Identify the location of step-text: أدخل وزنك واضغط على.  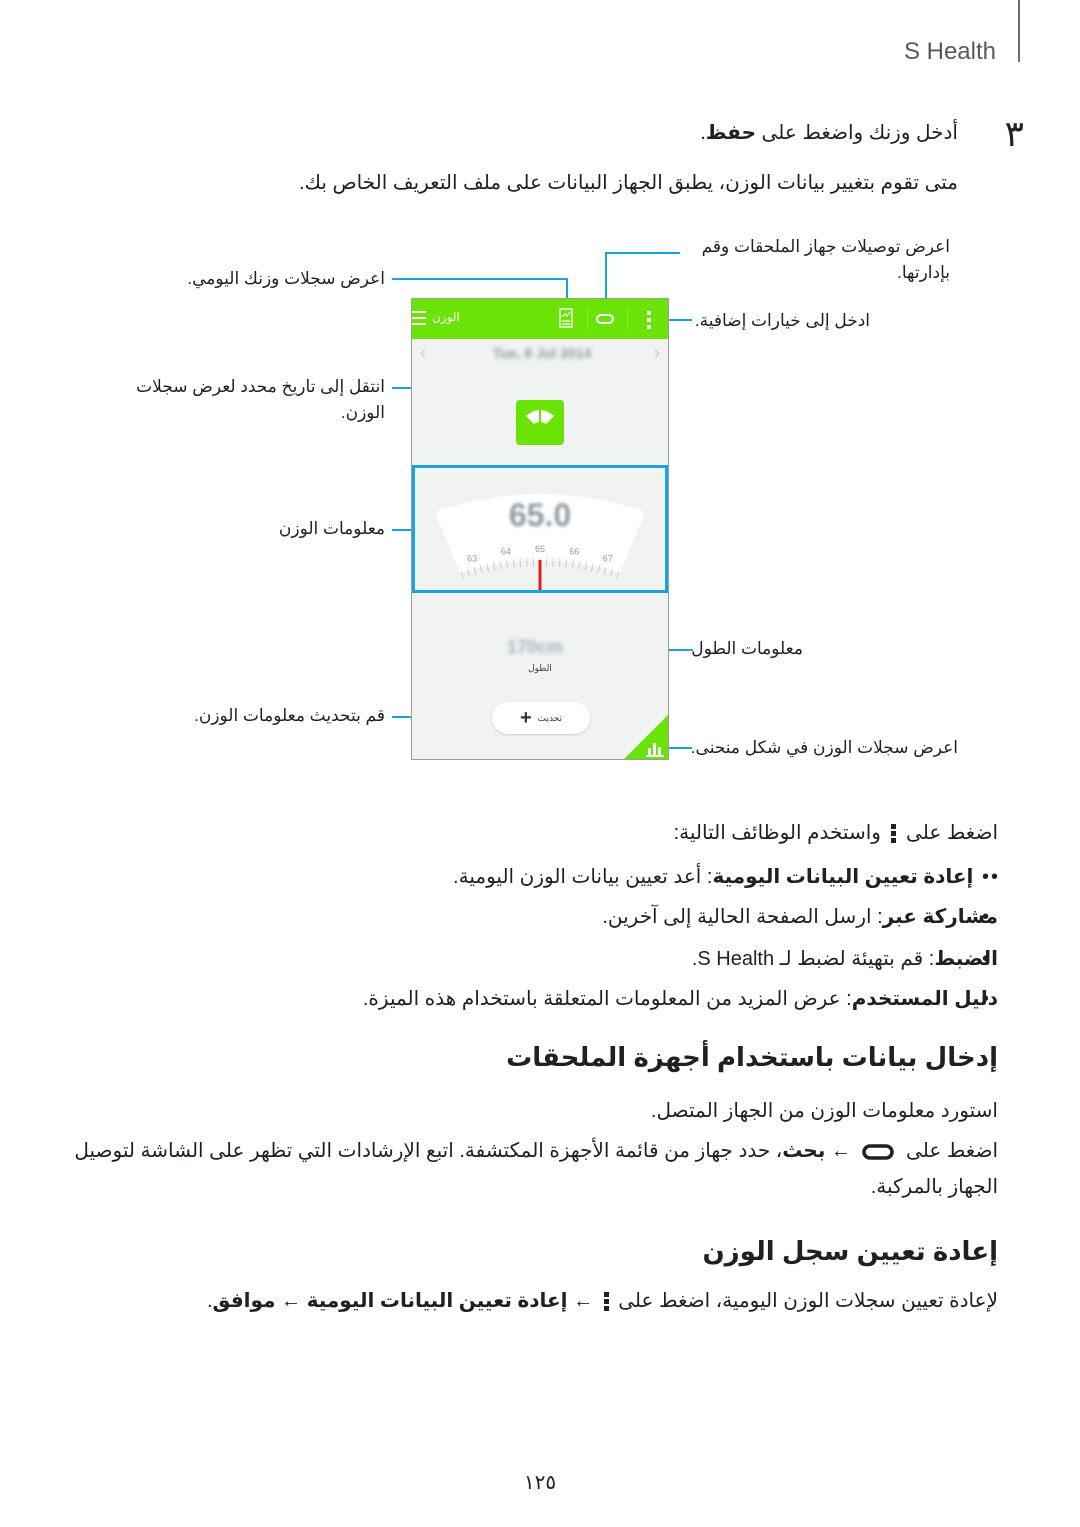
(857, 133).